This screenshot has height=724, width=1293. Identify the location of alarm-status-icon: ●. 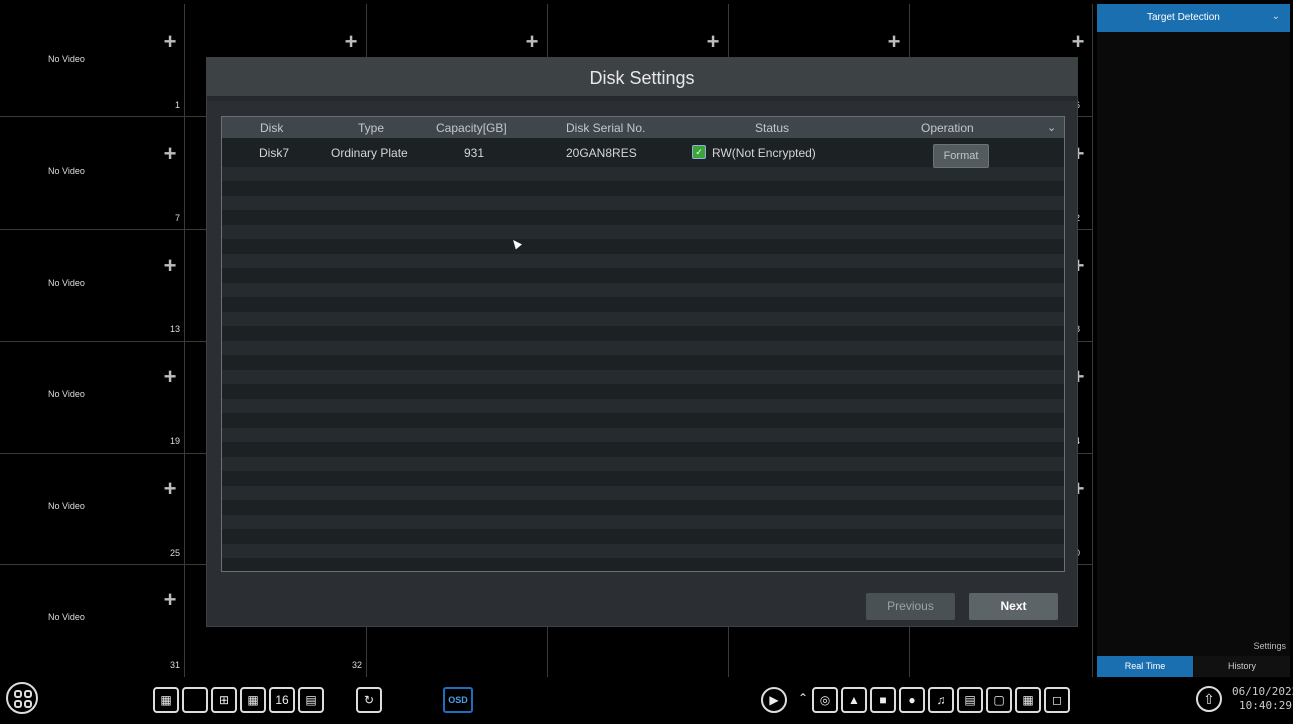
(912, 700).